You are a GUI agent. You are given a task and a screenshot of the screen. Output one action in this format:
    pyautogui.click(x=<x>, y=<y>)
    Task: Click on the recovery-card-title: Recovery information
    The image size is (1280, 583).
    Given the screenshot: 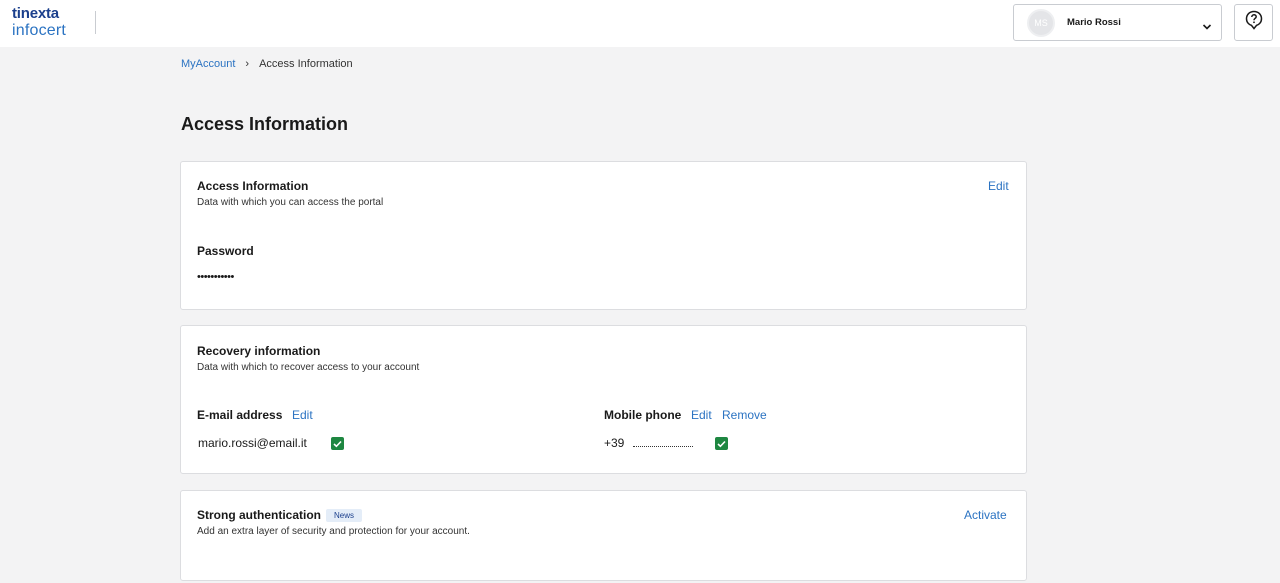 What is the action you would take?
    pyautogui.click(x=259, y=351)
    